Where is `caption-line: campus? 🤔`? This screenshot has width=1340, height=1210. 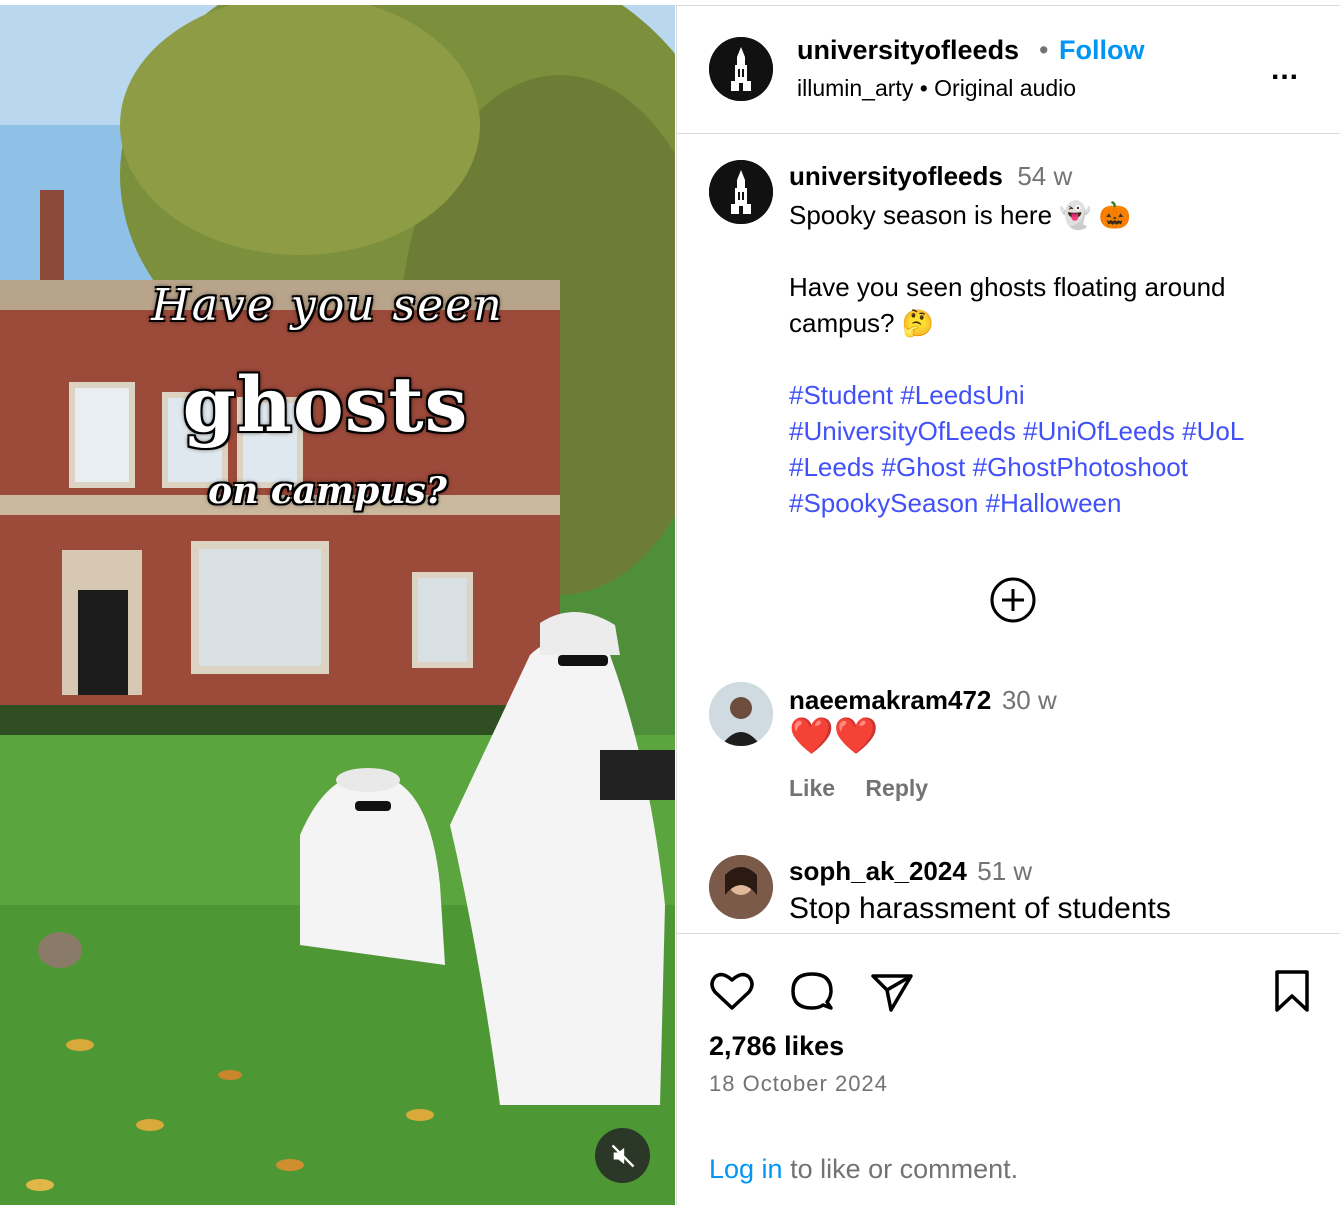 caption-line: campus? 🤔 is located at coordinates (862, 323).